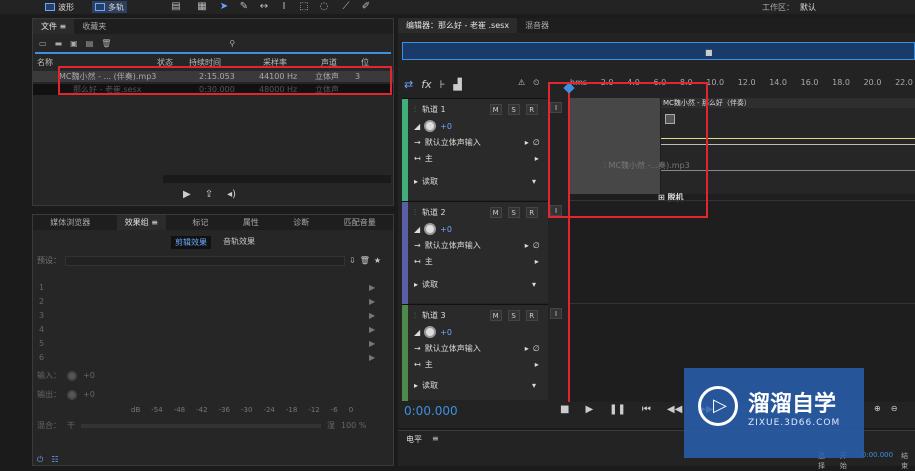 The width and height of the screenshot is (915, 471). What do you see at coordinates (176, 7) in the screenshot?
I see `spectral-icon: ▤` at bounding box center [176, 7].